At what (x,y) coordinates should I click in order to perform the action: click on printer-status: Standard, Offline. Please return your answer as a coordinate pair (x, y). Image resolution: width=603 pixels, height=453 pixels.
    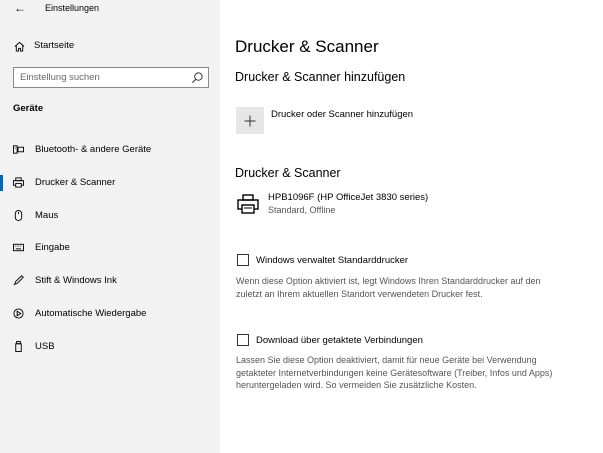
    Looking at the image, I should click on (302, 210).